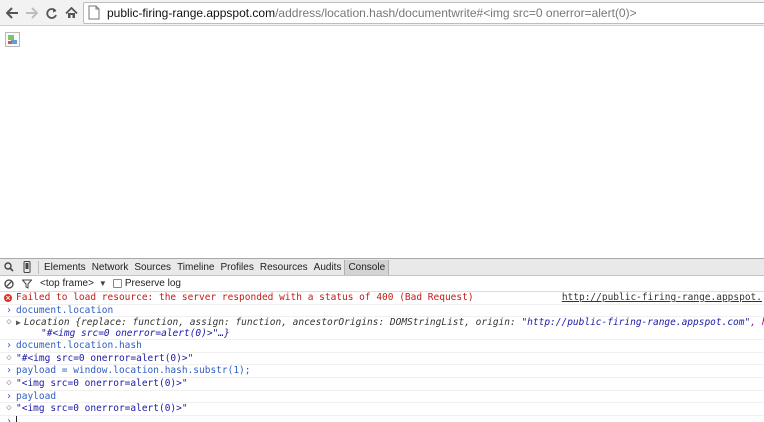 The image size is (764, 422). Describe the element at coordinates (27, 284) in the screenshot. I see `filter-icon` at that location.